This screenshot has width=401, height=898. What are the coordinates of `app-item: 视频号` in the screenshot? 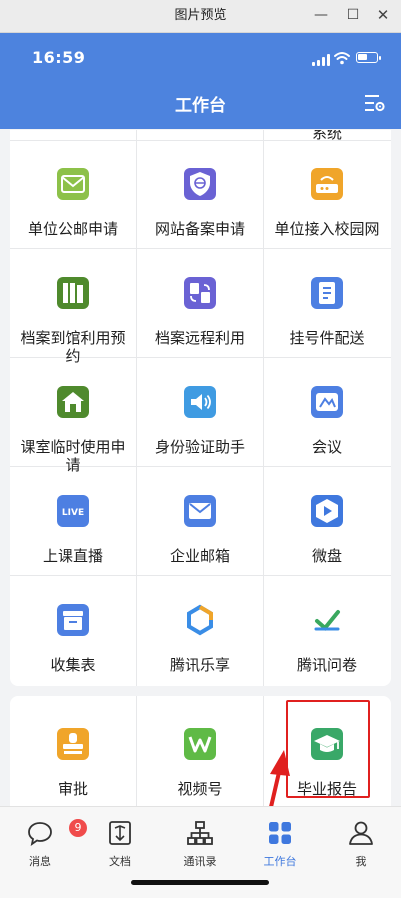 It's located at (200, 754).